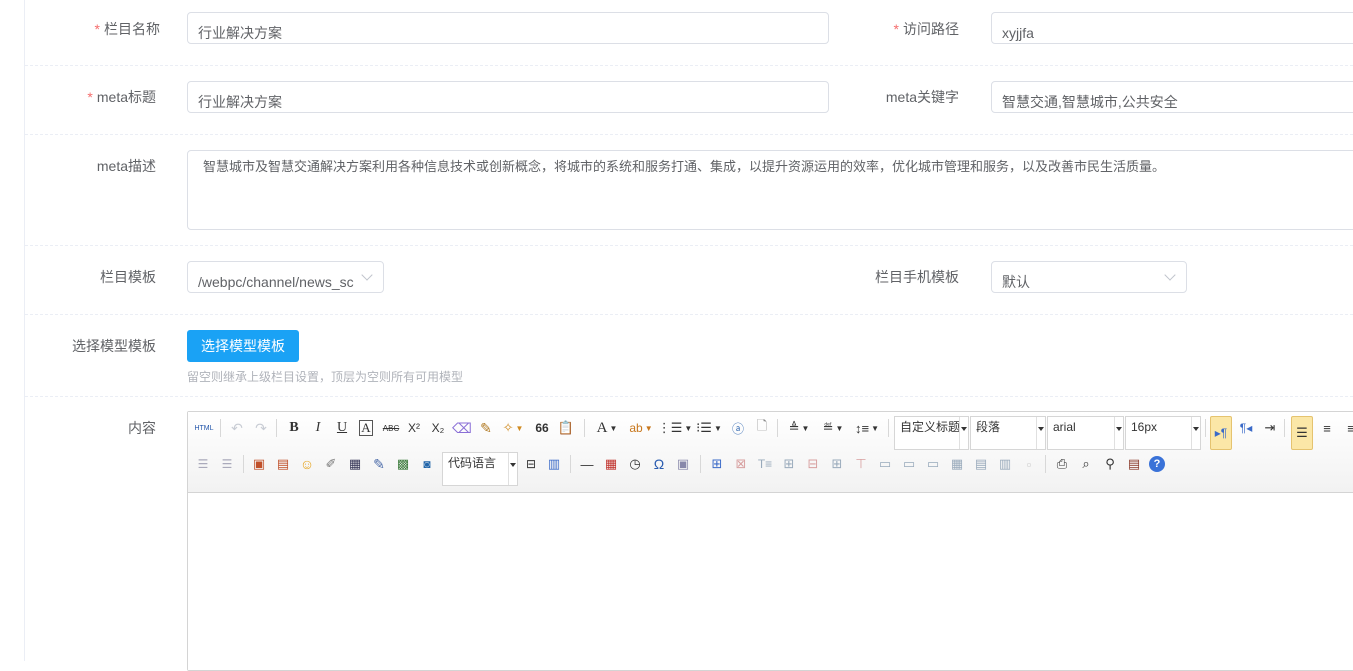 The height and width of the screenshot is (671, 1353). What do you see at coordinates (204, 428) in the screenshot?
I see `html-source-icon: HTML` at bounding box center [204, 428].